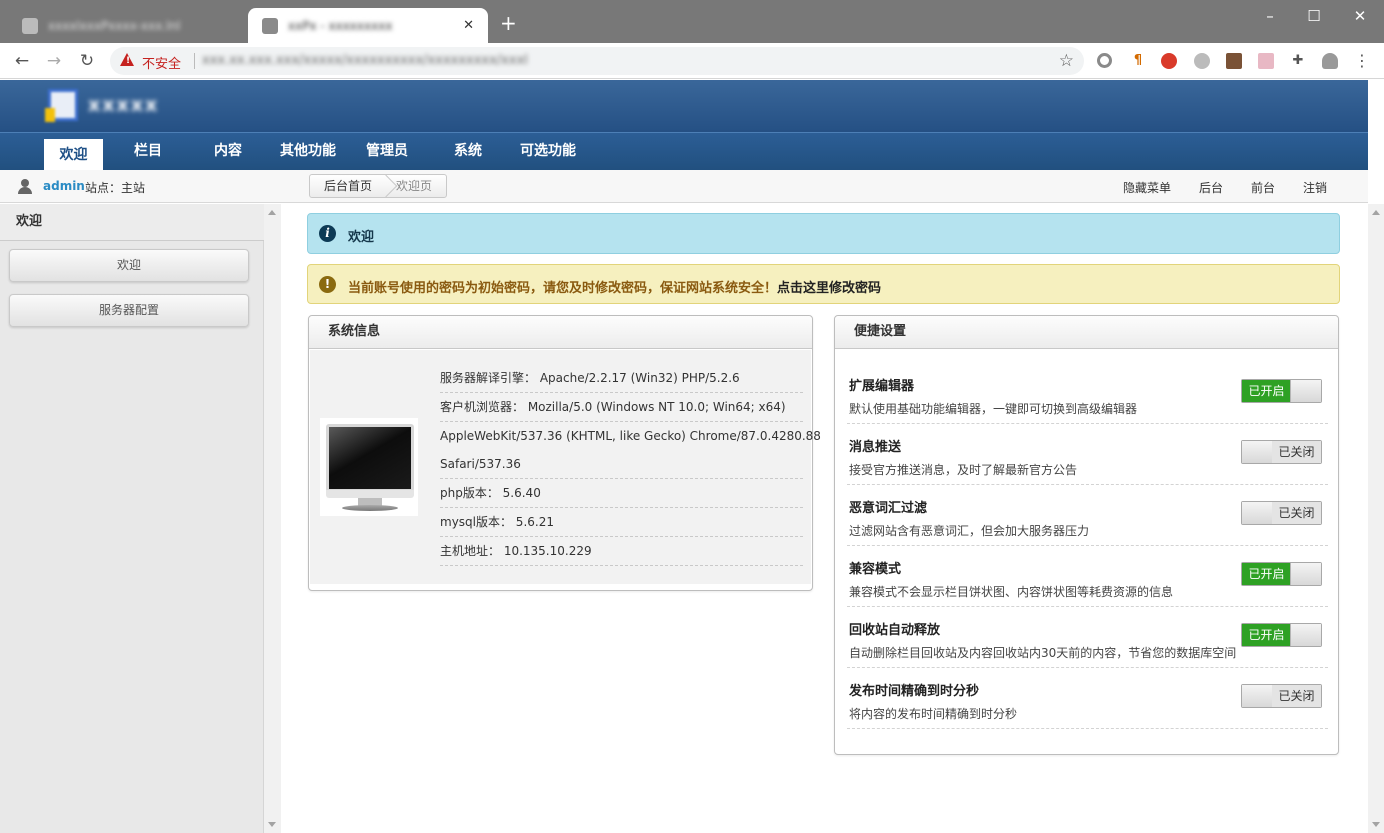 The height and width of the screenshot is (833, 1384). I want to click on security-label: 不安全, so click(161, 62).